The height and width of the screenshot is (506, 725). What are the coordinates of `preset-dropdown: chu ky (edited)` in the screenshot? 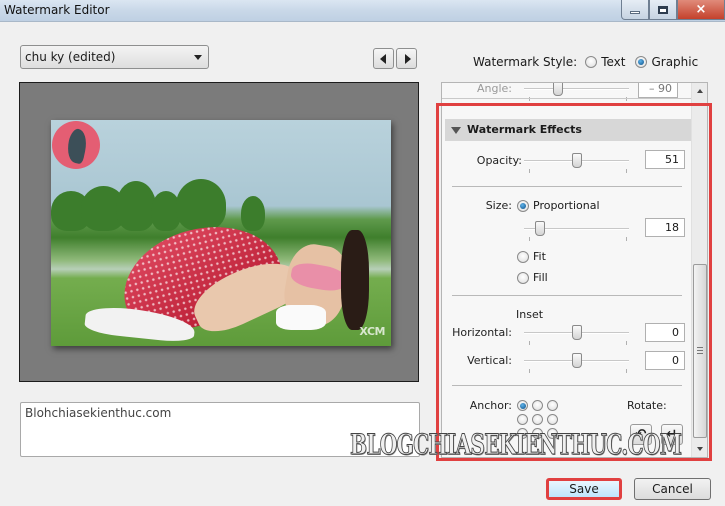 It's located at (114, 57).